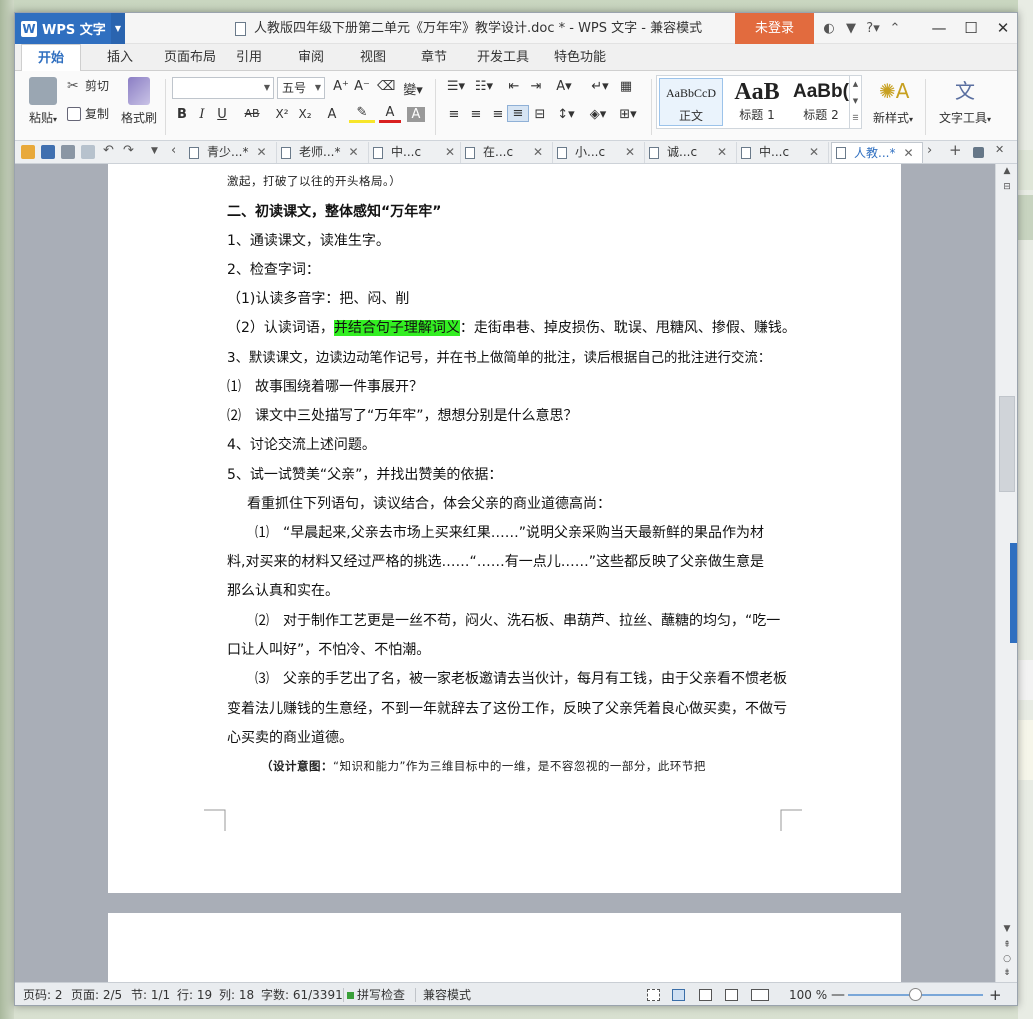 The width and height of the screenshot is (1033, 1019). What do you see at coordinates (965, 101) in the screenshot?
I see `text-tools-button: 文 文字工具▾` at bounding box center [965, 101].